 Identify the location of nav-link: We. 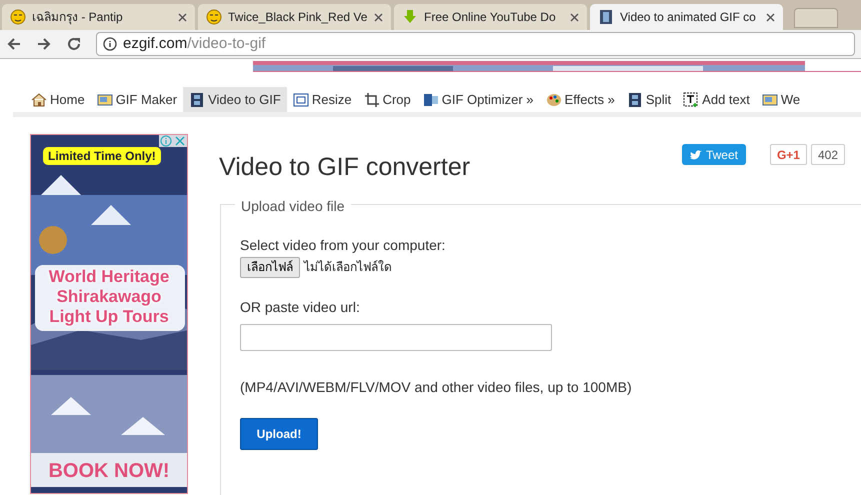
(781, 99).